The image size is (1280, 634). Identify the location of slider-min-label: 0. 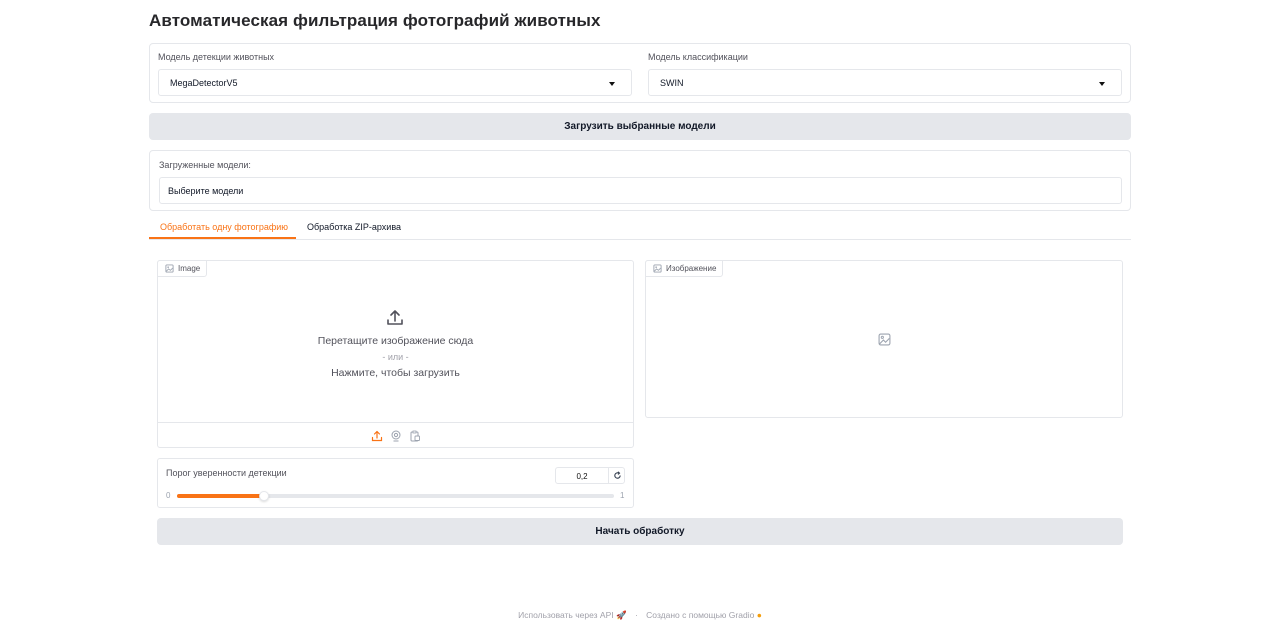
(168, 495).